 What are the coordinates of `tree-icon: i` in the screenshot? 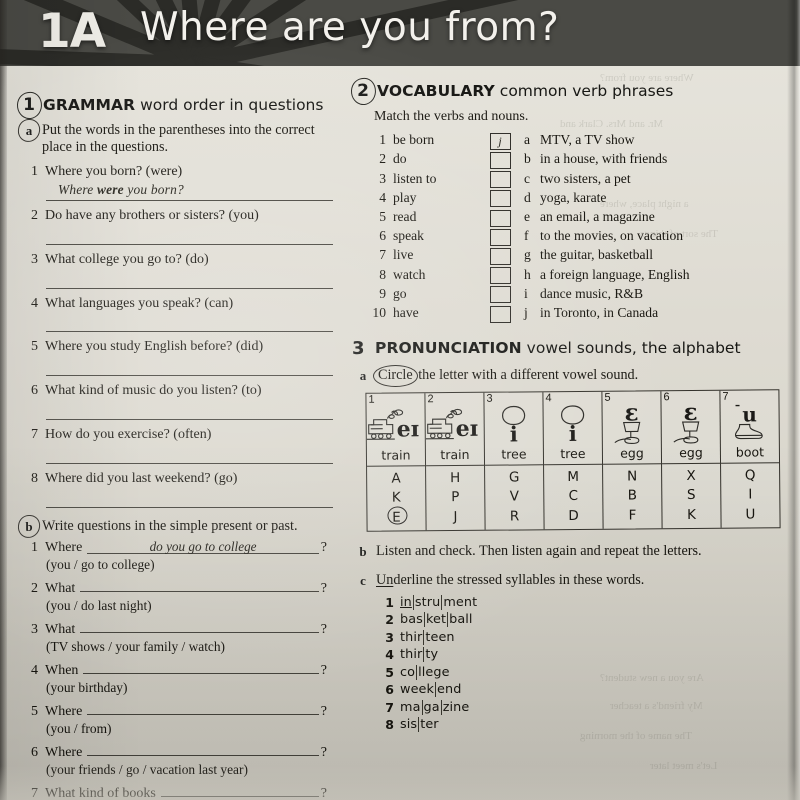 It's located at (514, 425).